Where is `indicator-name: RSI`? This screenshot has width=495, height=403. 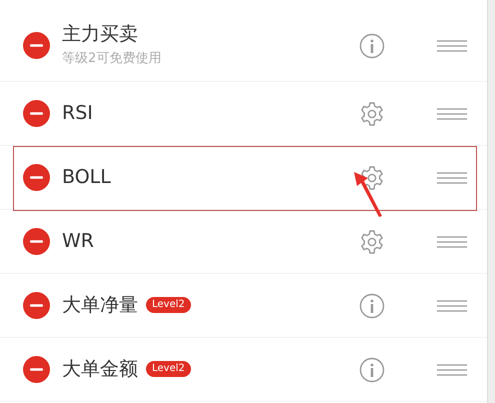
indicator-name: RSI is located at coordinates (77, 113).